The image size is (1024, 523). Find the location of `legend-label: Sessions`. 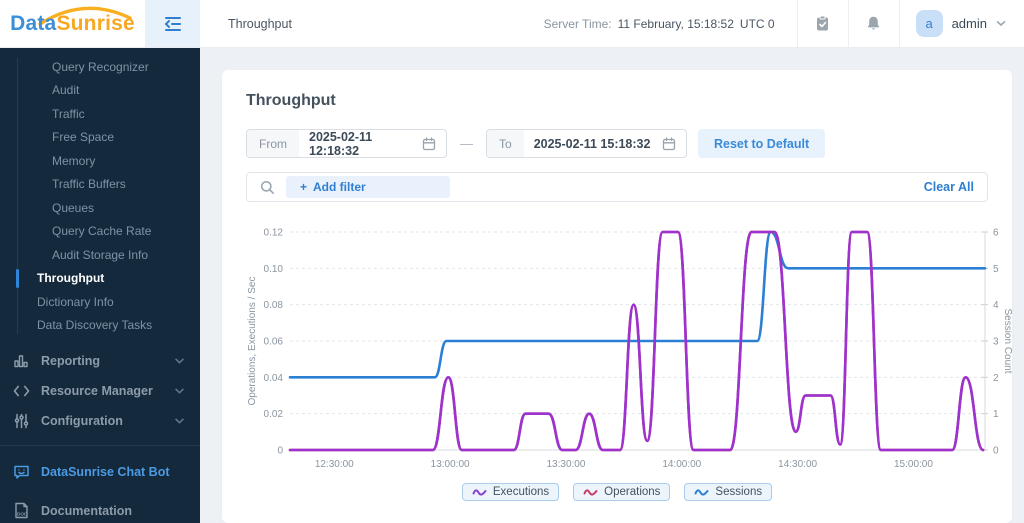

legend-label: Sessions is located at coordinates (739, 492).